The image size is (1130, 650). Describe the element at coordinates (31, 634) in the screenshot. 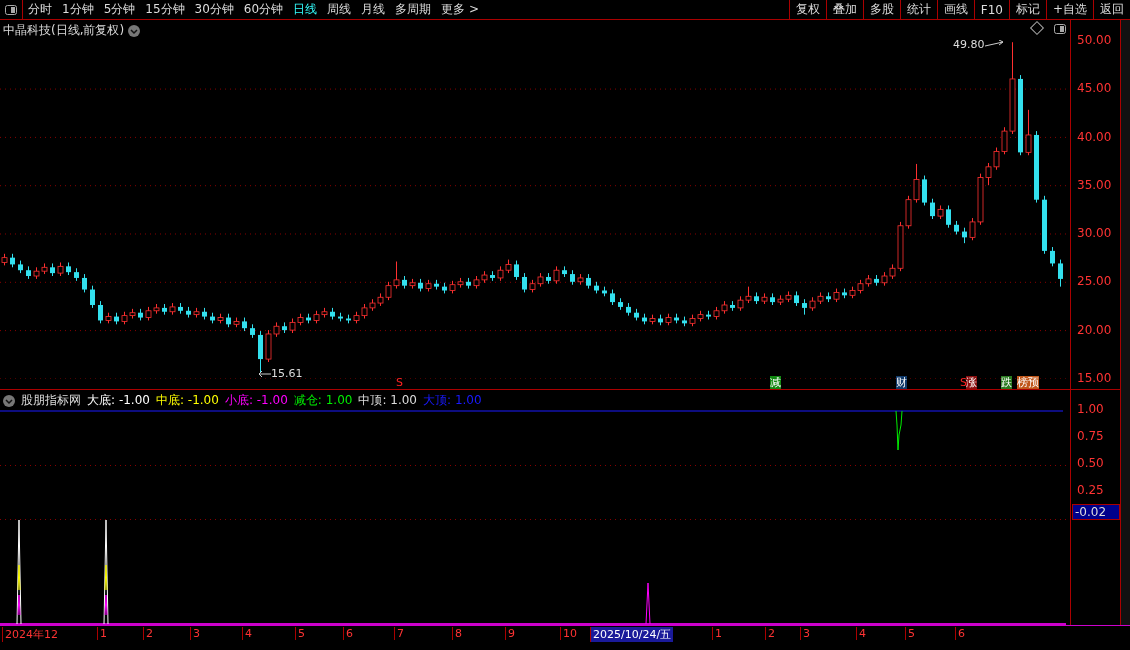

I see `time-axis-label: 2024年12` at that location.